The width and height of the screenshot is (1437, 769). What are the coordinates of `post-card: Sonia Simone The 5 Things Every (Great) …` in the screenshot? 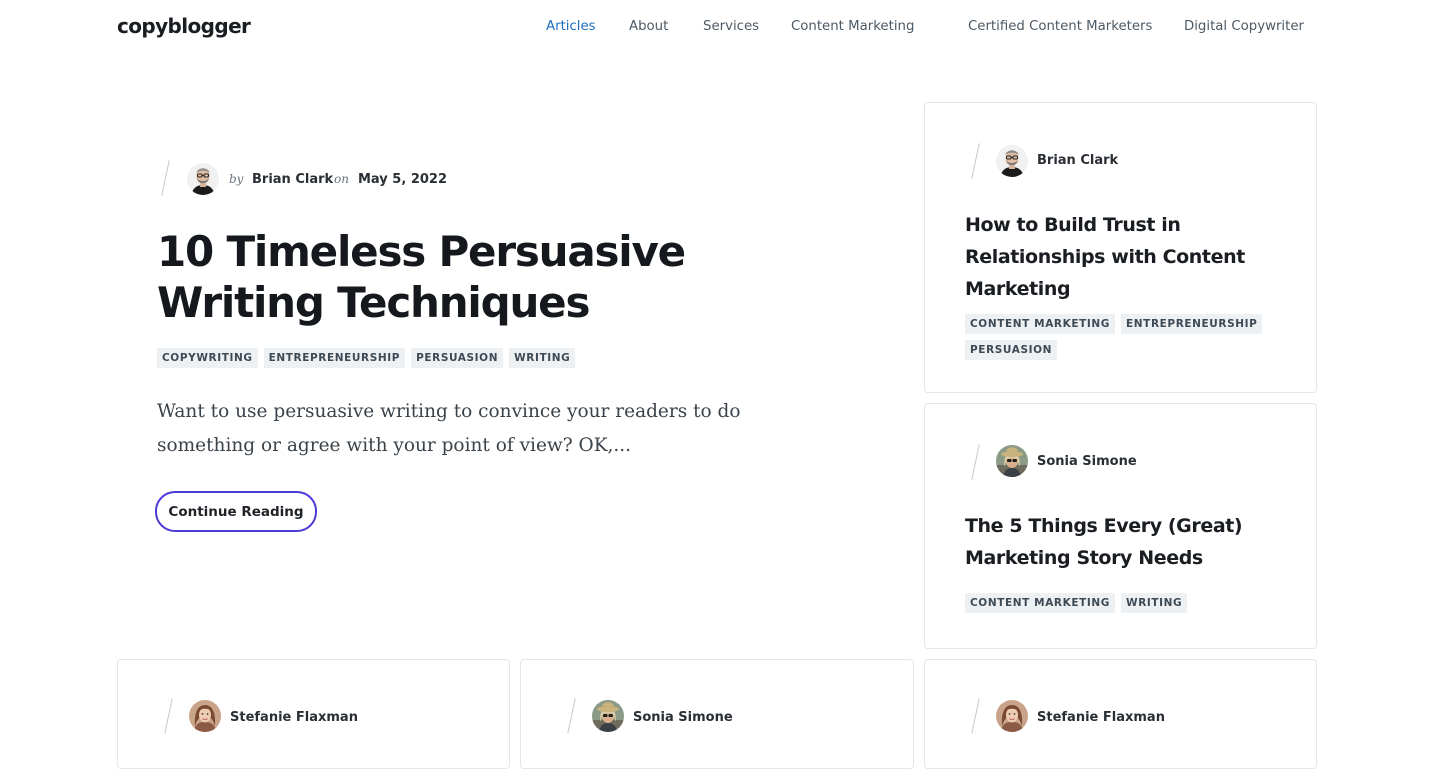 It's located at (1120, 526).